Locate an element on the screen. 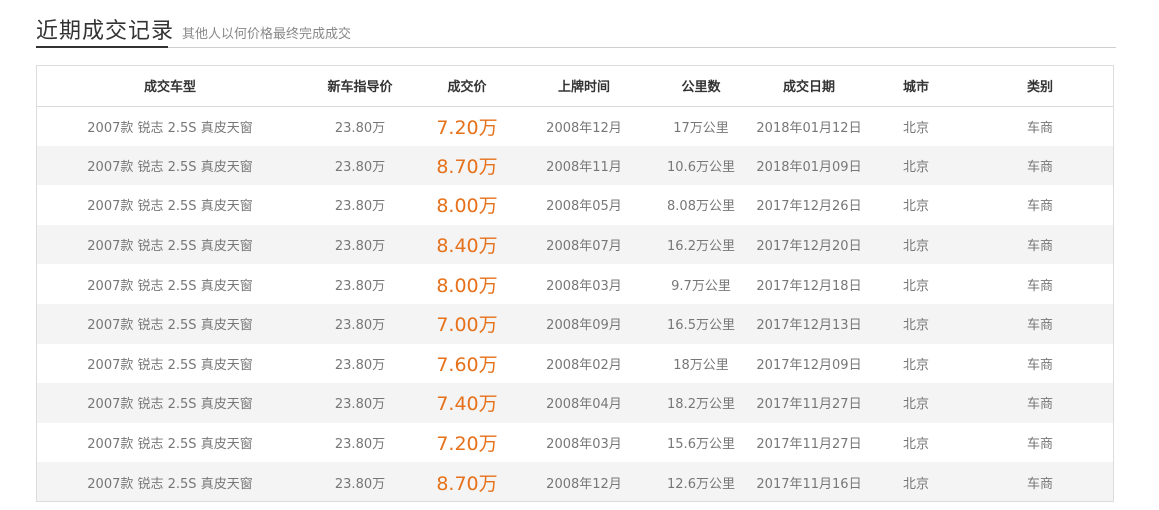 The width and height of the screenshot is (1159, 510). cell-mileage: 17万公里 is located at coordinates (701, 128).